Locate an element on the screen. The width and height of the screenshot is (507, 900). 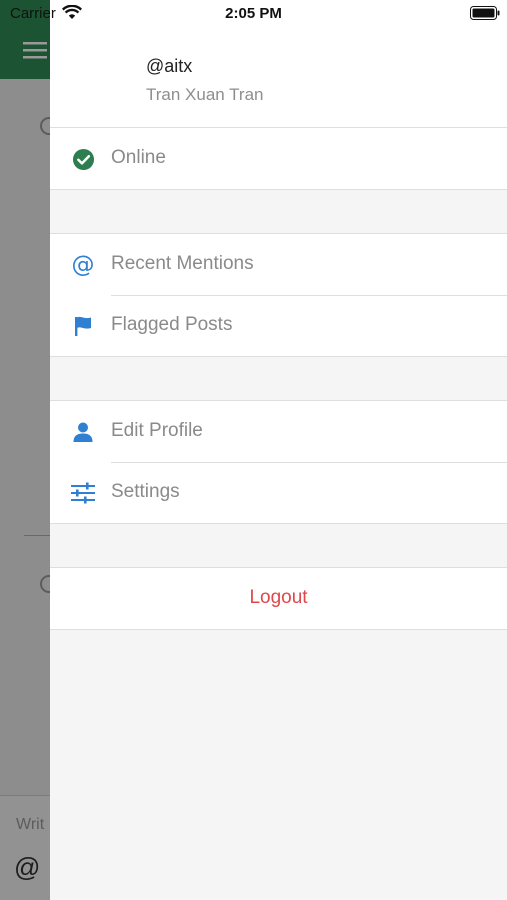
background-app: Writ @ is located at coordinates (25, 450).